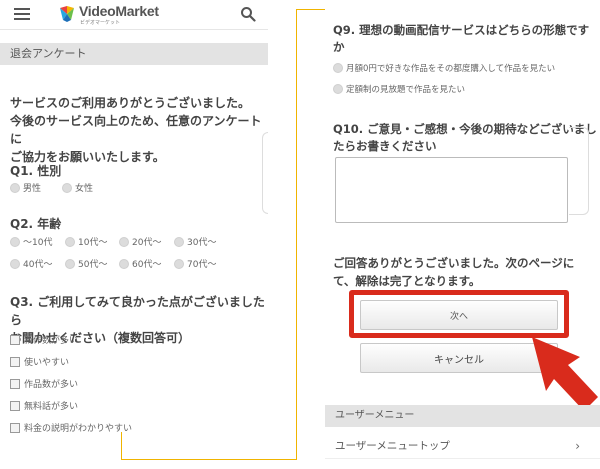 This screenshot has height=469, width=600. What do you see at coordinates (38, 243) in the screenshot?
I see `option-label: 〜10代` at bounding box center [38, 243].